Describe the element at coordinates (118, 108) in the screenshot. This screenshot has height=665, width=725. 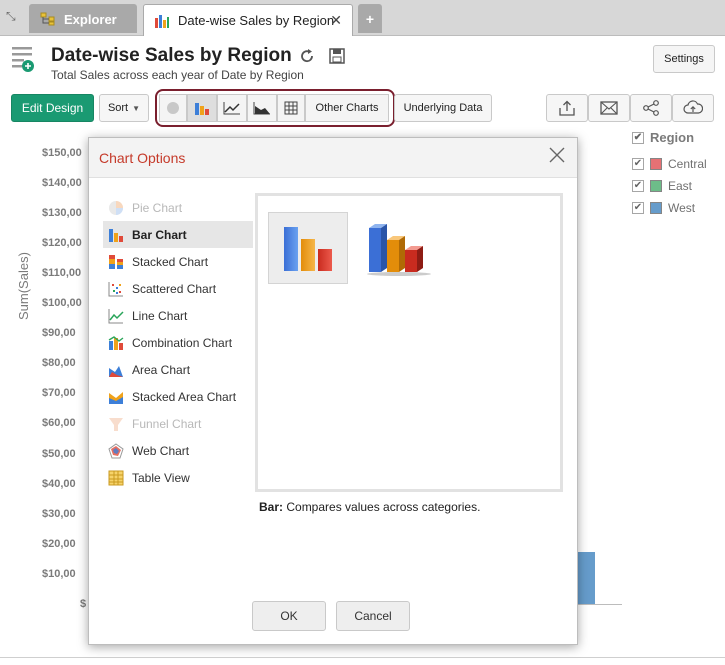
I see `sort-label: Sort` at that location.